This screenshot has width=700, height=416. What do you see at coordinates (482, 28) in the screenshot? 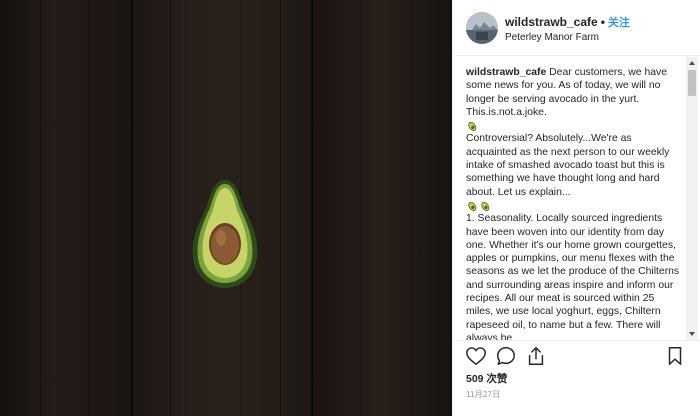
I see `avatar` at bounding box center [482, 28].